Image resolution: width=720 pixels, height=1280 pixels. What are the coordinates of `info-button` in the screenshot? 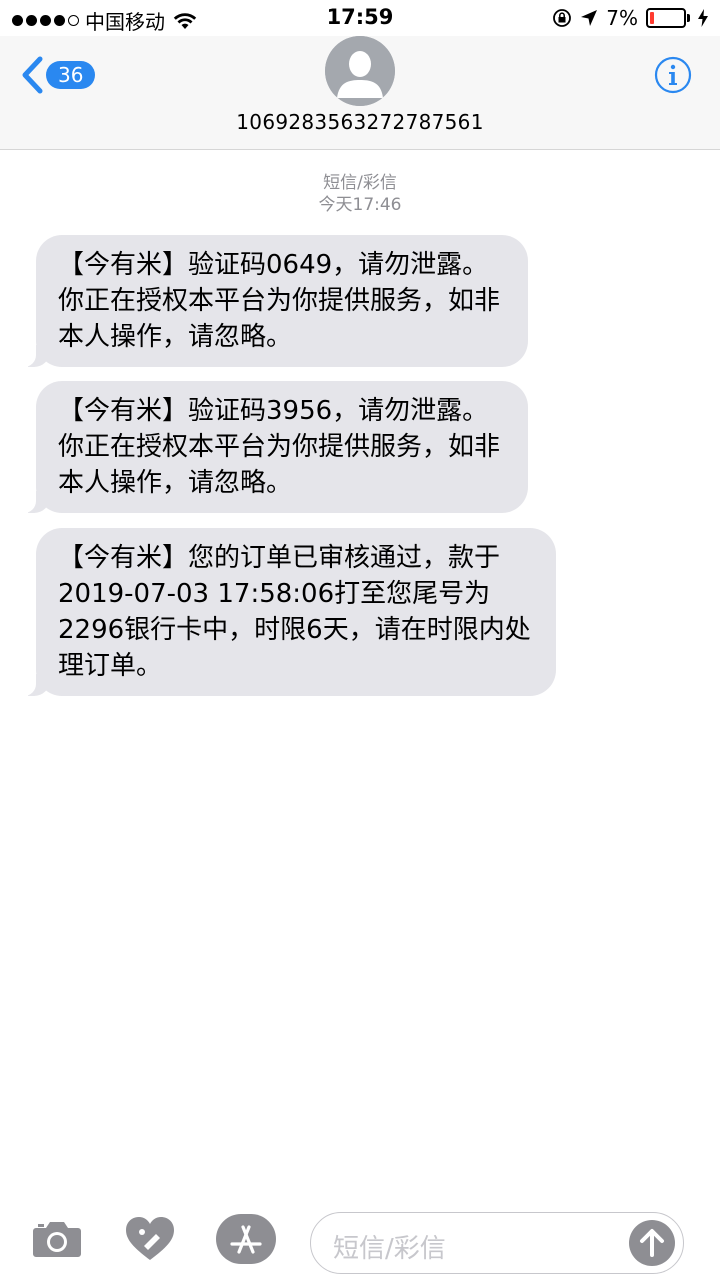 It's located at (673, 77).